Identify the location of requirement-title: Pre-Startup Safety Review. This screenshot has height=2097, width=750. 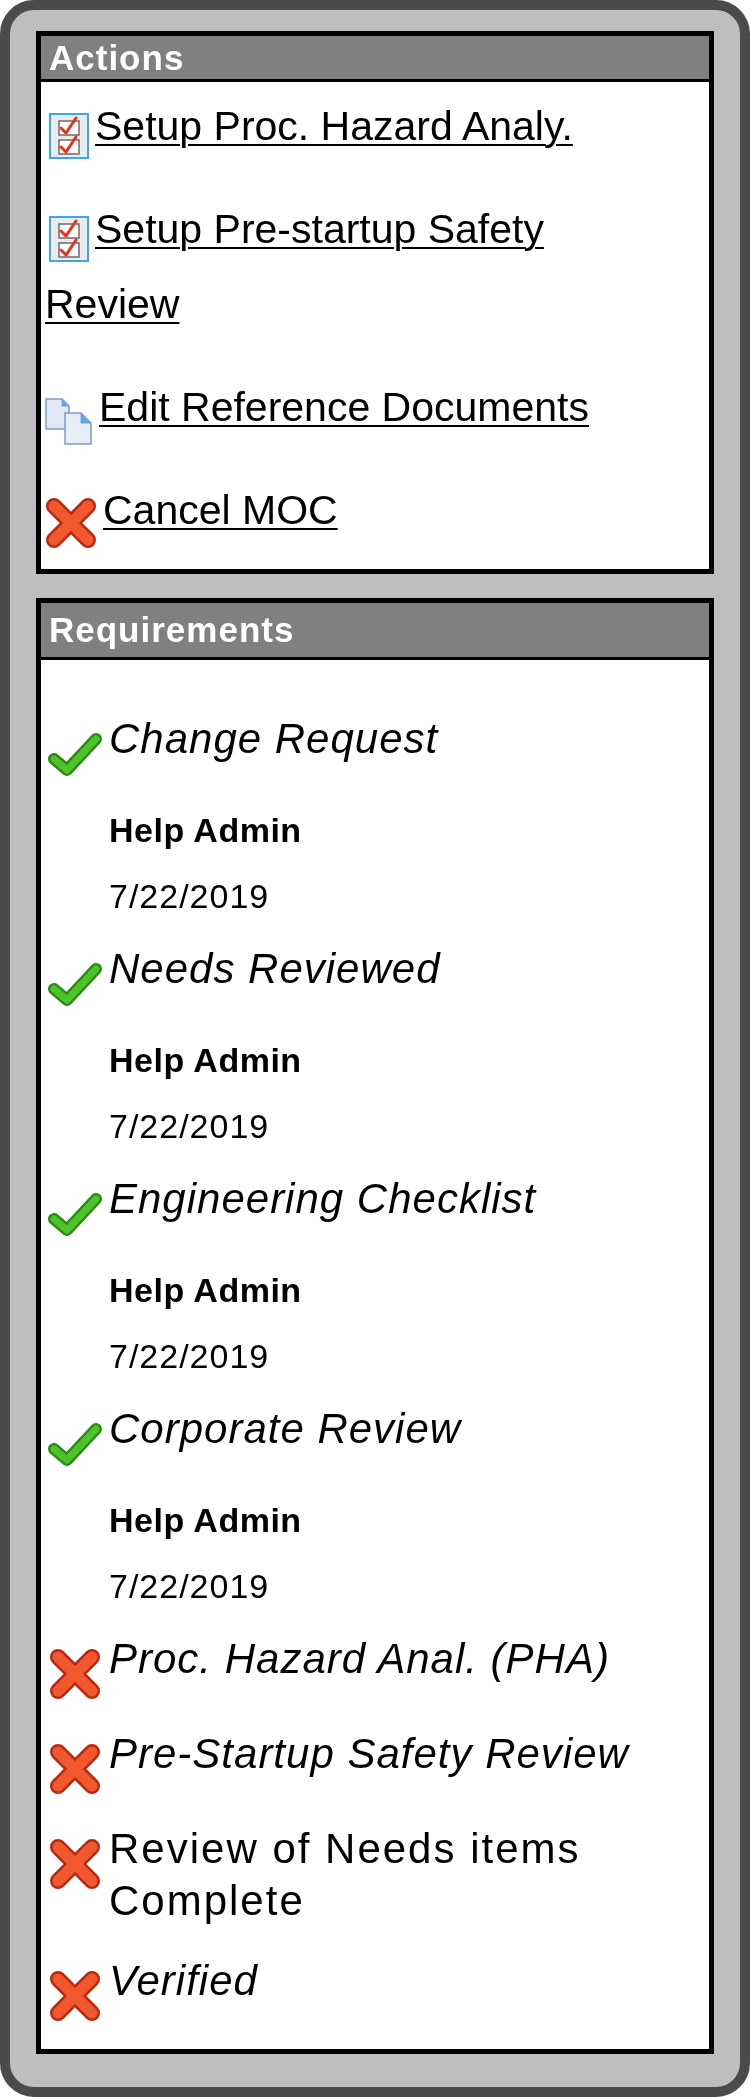
(370, 1754).